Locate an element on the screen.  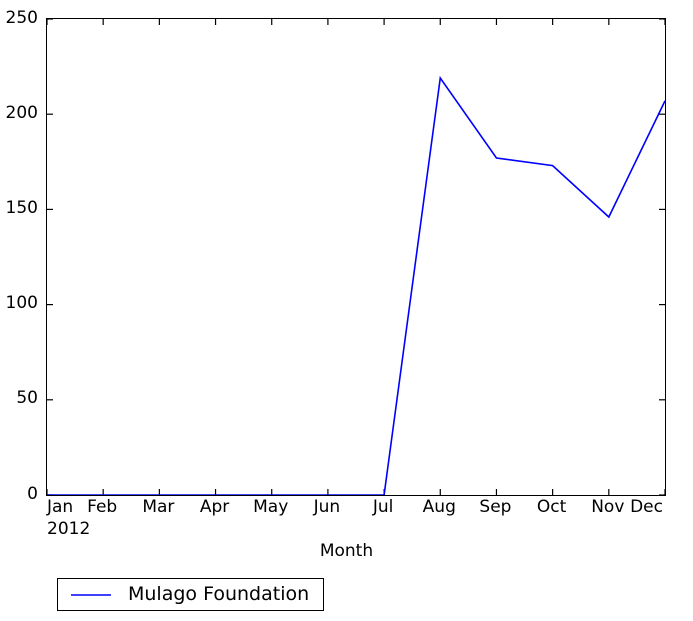
x-tick-label: Oct is located at coordinates (551, 507).